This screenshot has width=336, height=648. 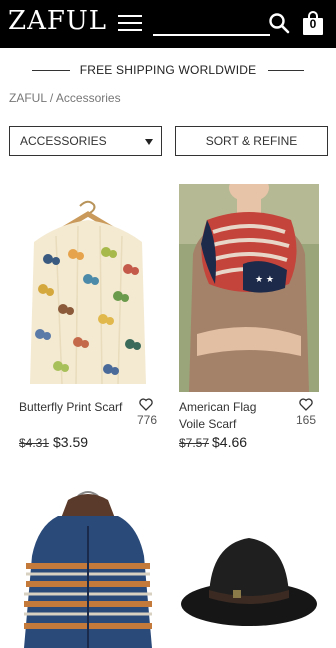 What do you see at coordinates (218, 407) in the screenshot?
I see `product-name-line: American Flag` at bounding box center [218, 407].